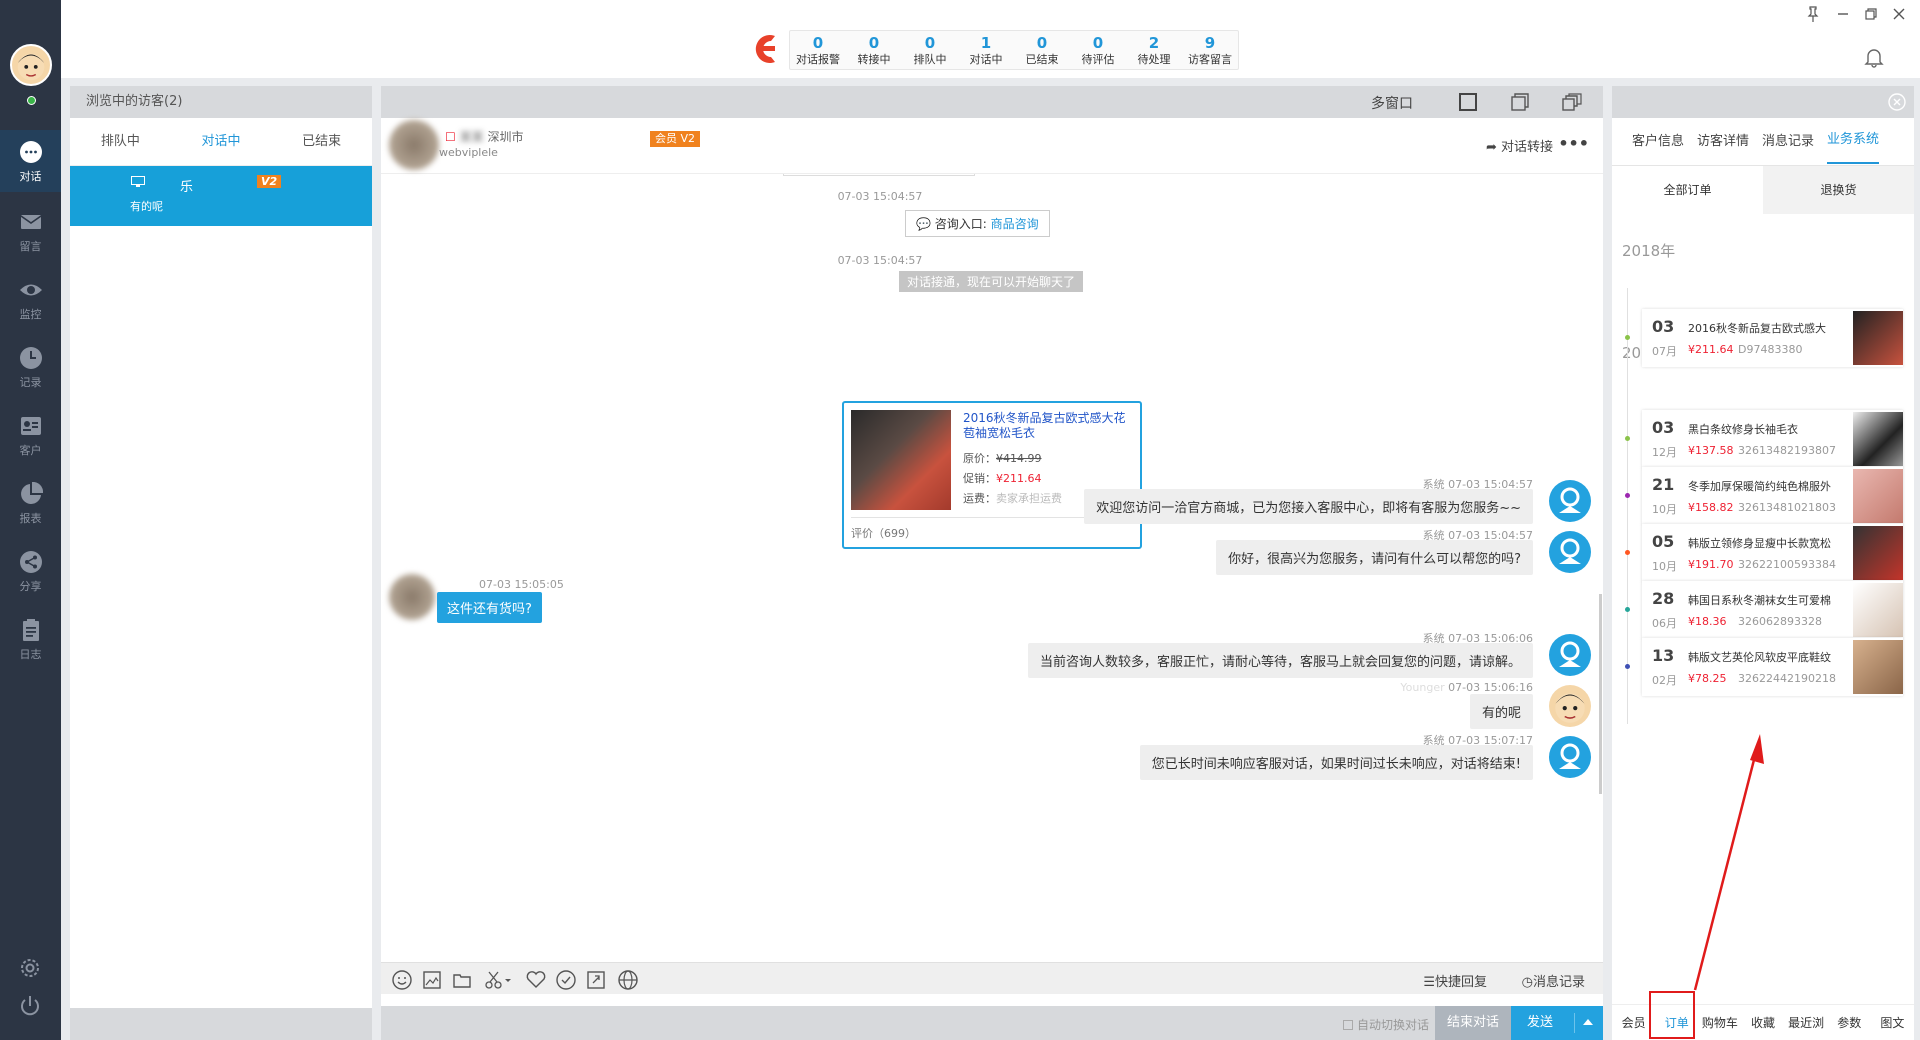  What do you see at coordinates (1759, 600) in the screenshot?
I see `order-title: 韩国日系秋冬潮袜女生可爱棉` at bounding box center [1759, 600].